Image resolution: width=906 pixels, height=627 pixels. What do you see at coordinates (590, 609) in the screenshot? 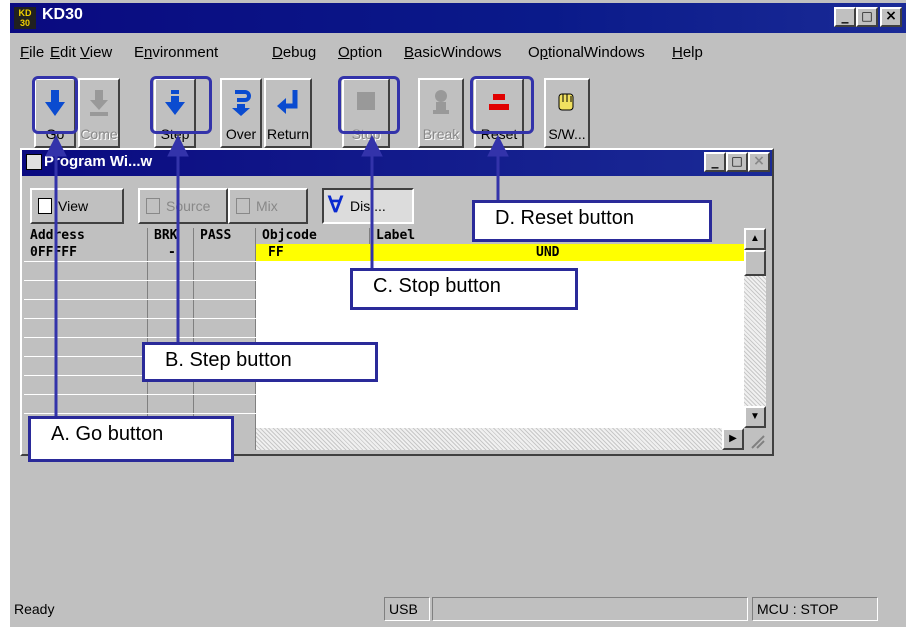
I see `status-empty-panel` at bounding box center [590, 609].